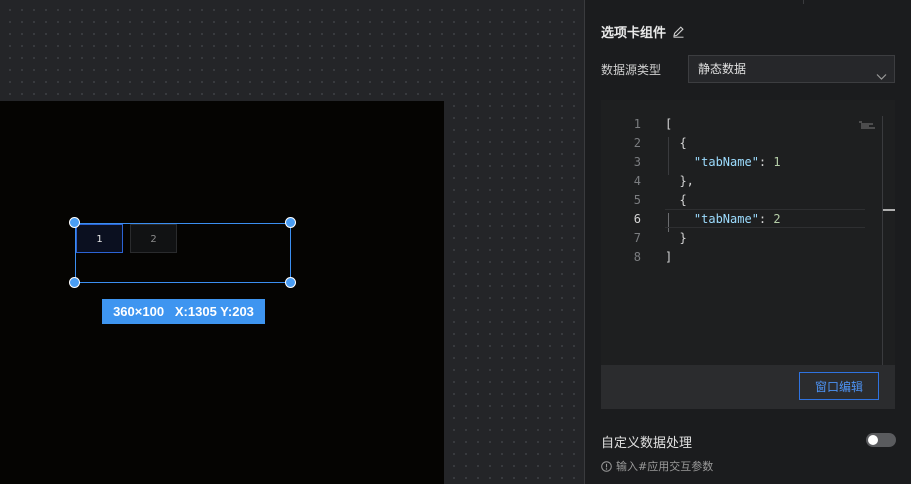  I want to click on custom-processing-toggle, so click(881, 440).